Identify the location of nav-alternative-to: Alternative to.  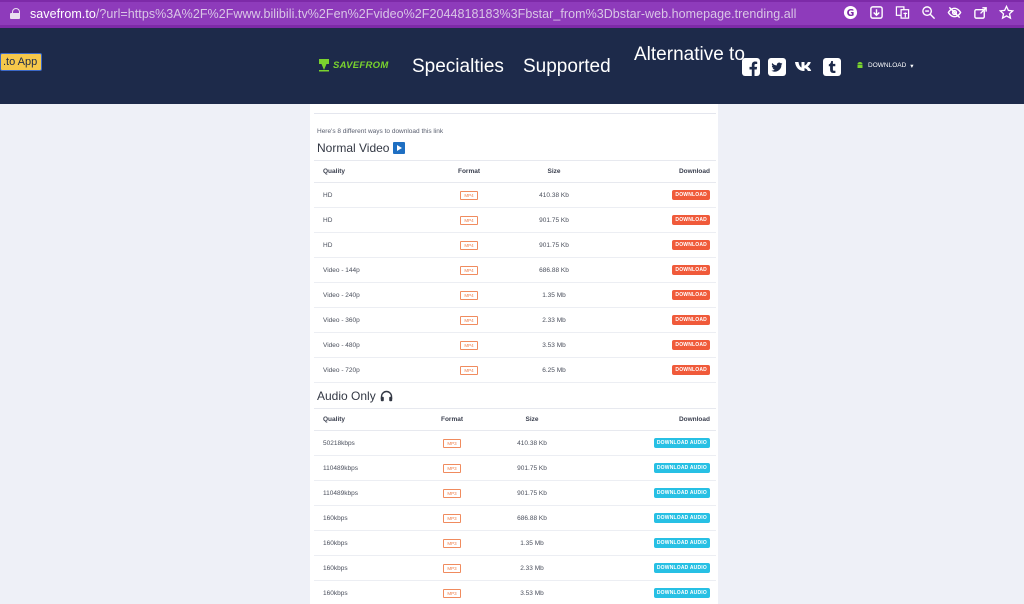
(689, 54).